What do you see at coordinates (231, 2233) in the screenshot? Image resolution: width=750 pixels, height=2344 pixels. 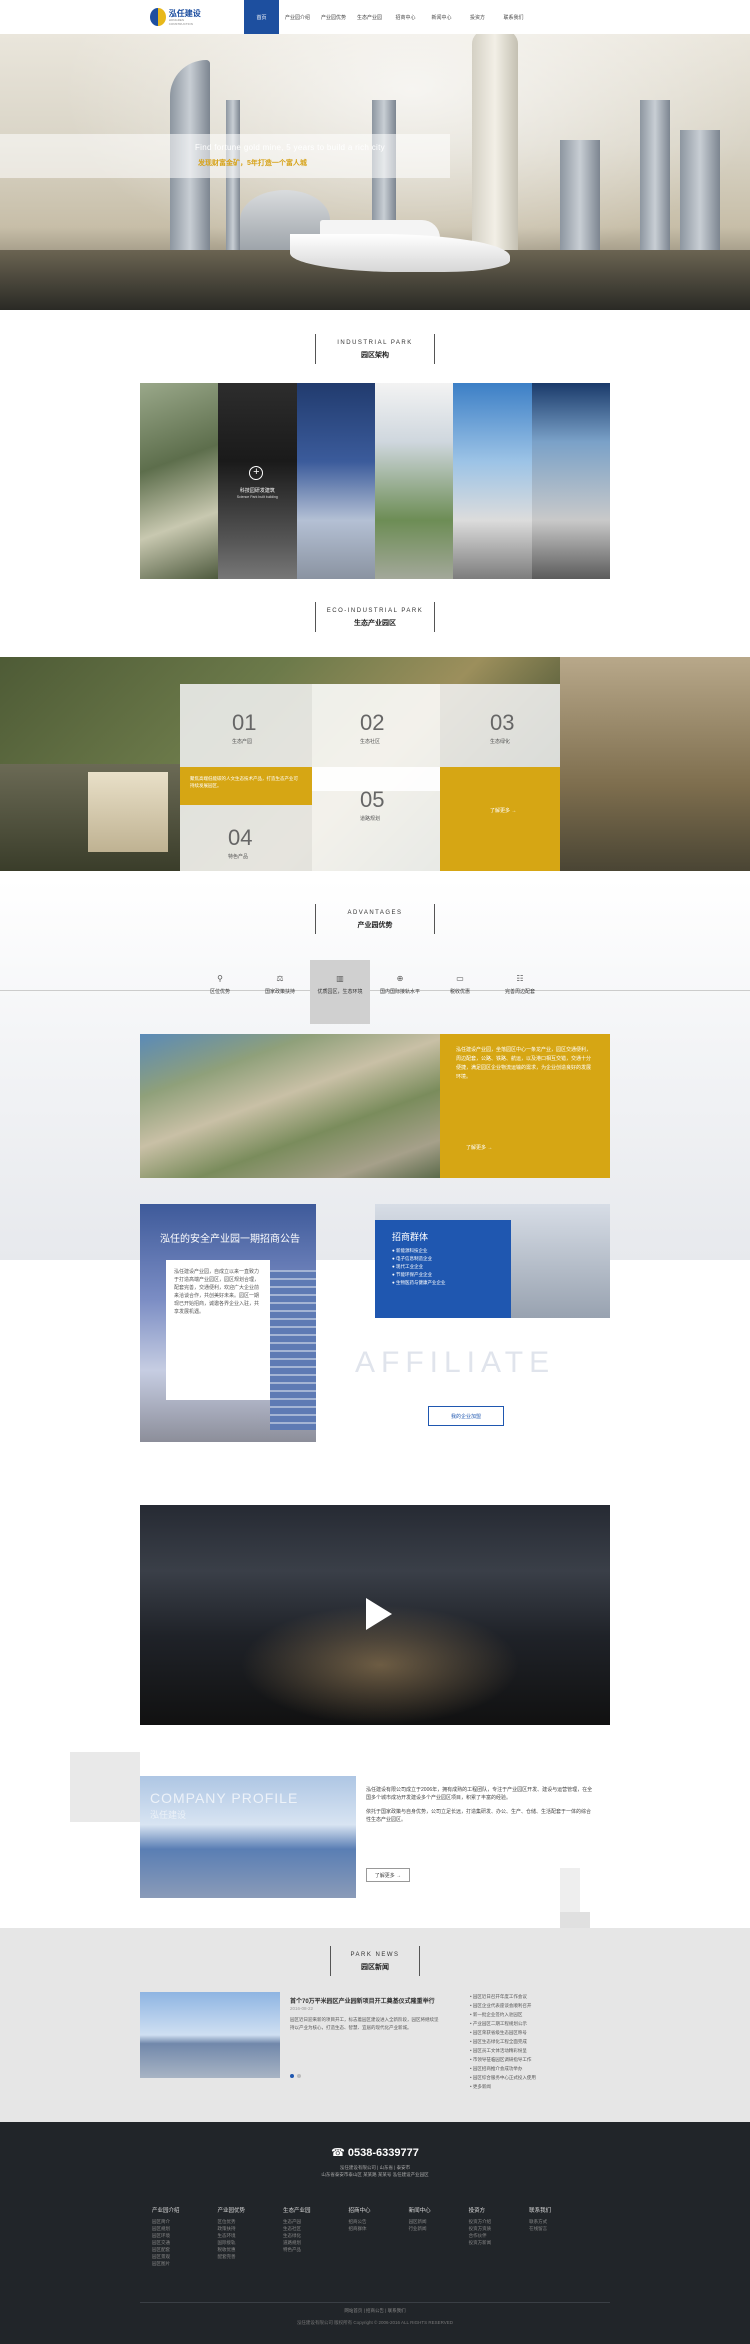 I see `footer-col: 产业园优势 区位优势 政策扶持 生态环境 国际接轨 税收优惠 配套完善` at bounding box center [231, 2233].